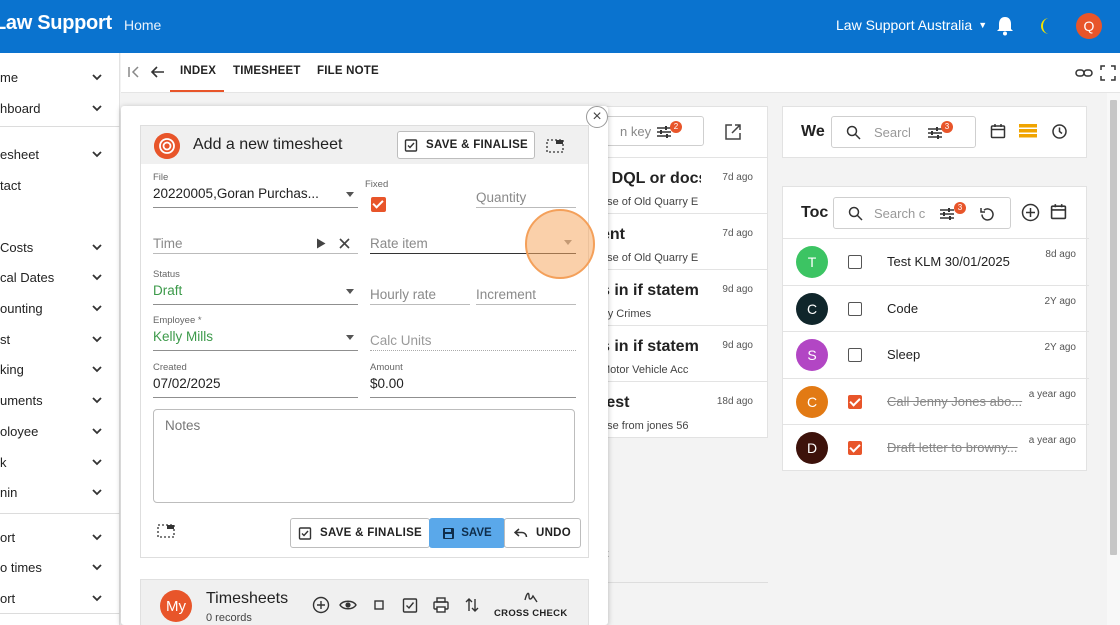 Image resolution: width=1120 pixels, height=625 pixels. What do you see at coordinates (167, 146) in the screenshot?
I see `timesheet-logo-icon` at bounding box center [167, 146].